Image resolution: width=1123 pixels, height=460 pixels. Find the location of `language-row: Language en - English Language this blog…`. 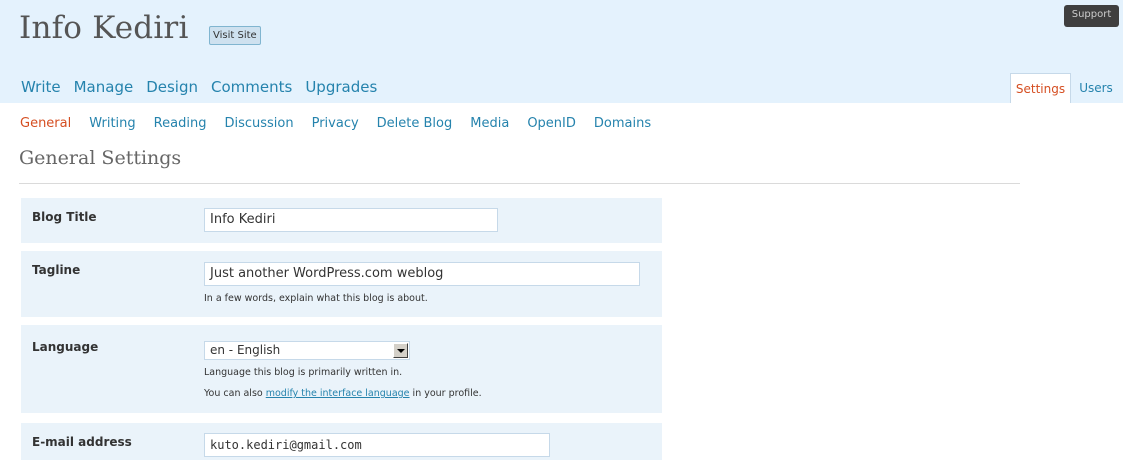

language-row: Language en - English Language this blog… is located at coordinates (341, 369).